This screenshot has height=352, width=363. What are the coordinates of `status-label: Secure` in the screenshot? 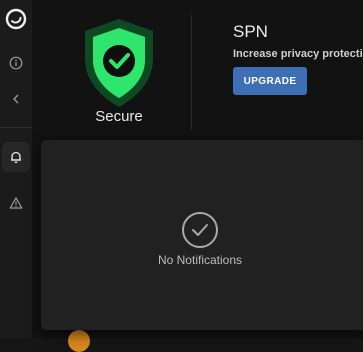 It's located at (119, 116).